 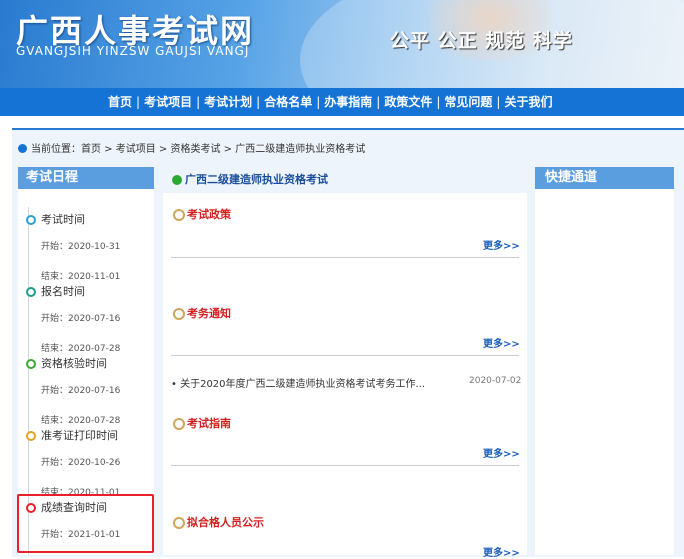 I want to click on more-link-guide: 更多>>, so click(x=501, y=452).